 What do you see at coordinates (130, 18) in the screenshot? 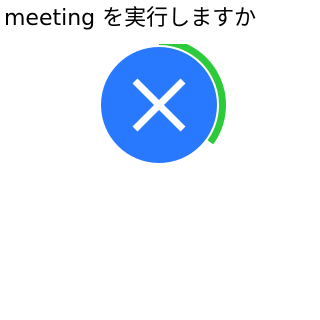
I see `prompt-text: meeting を実行しますか` at bounding box center [130, 18].